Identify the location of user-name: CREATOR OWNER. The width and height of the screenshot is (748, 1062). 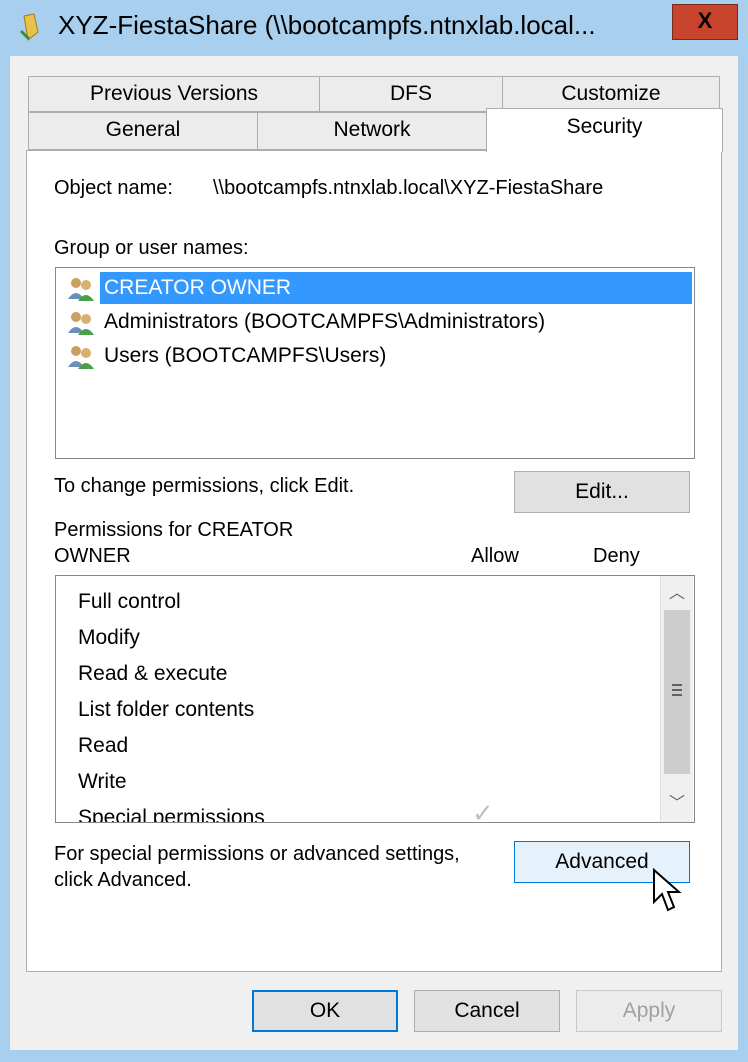
(396, 288).